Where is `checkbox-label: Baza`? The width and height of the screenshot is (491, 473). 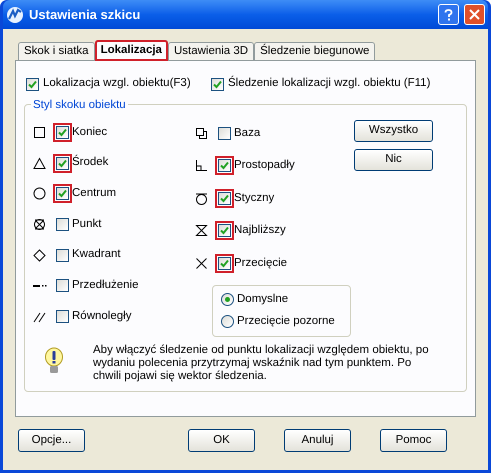
checkbox-label: Baza is located at coordinates (247, 133).